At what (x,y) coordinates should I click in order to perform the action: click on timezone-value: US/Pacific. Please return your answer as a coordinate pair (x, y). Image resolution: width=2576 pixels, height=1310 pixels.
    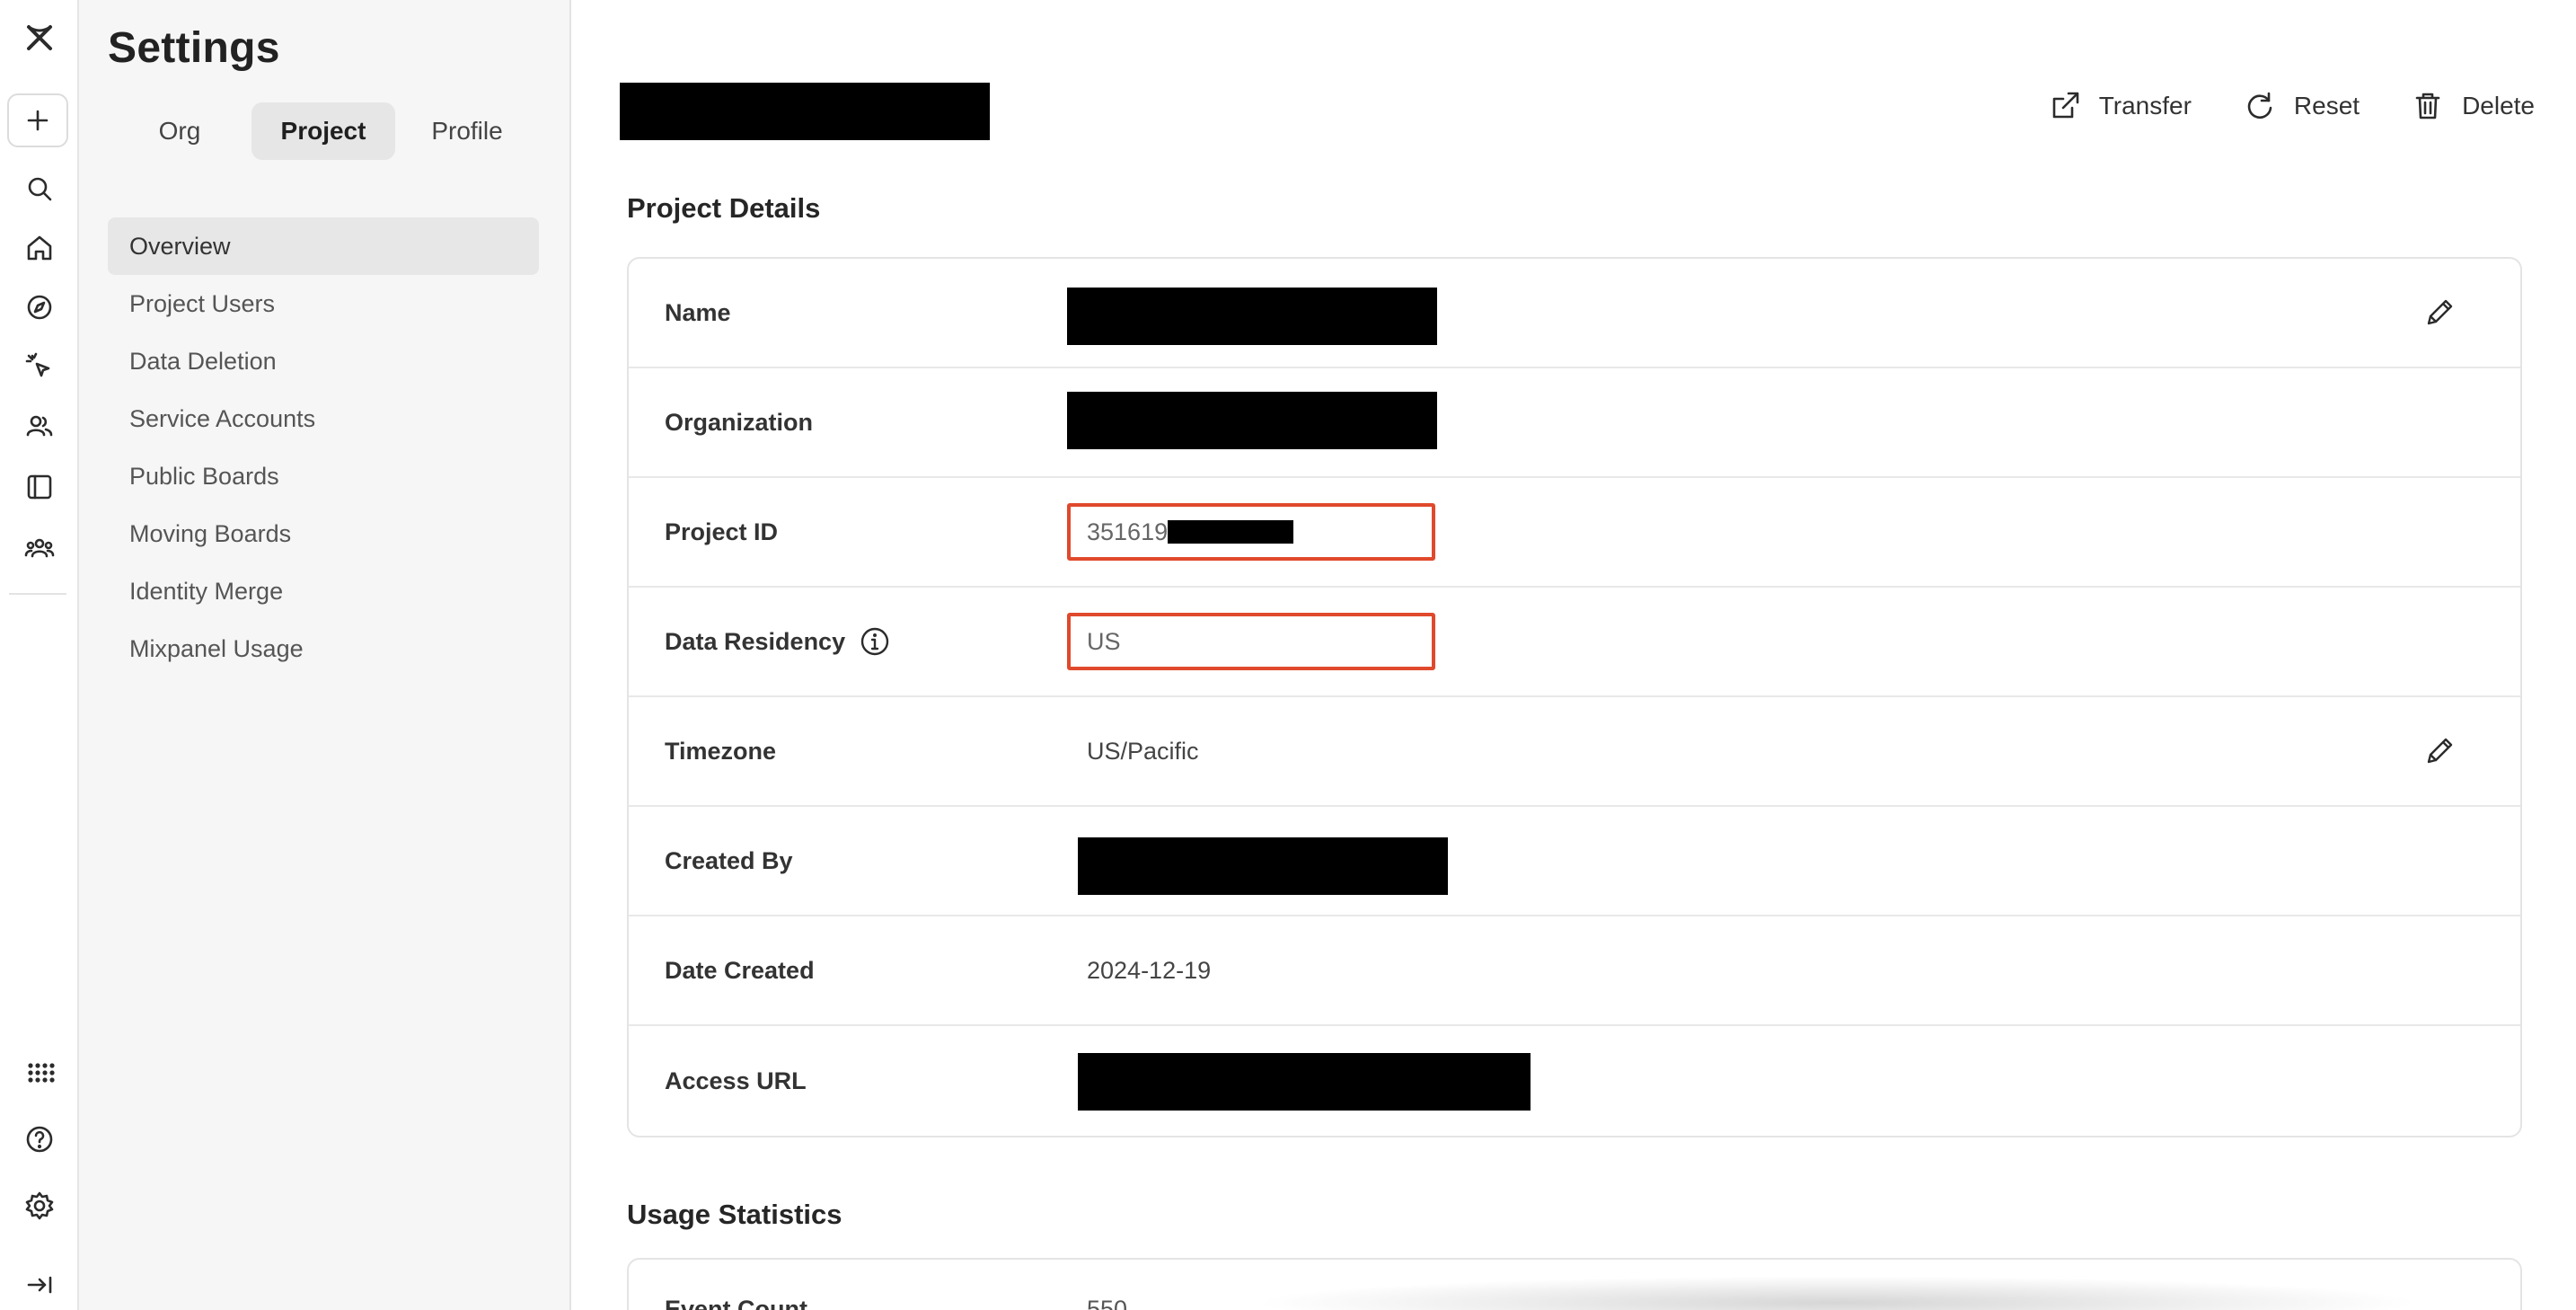
    Looking at the image, I should click on (1143, 751).